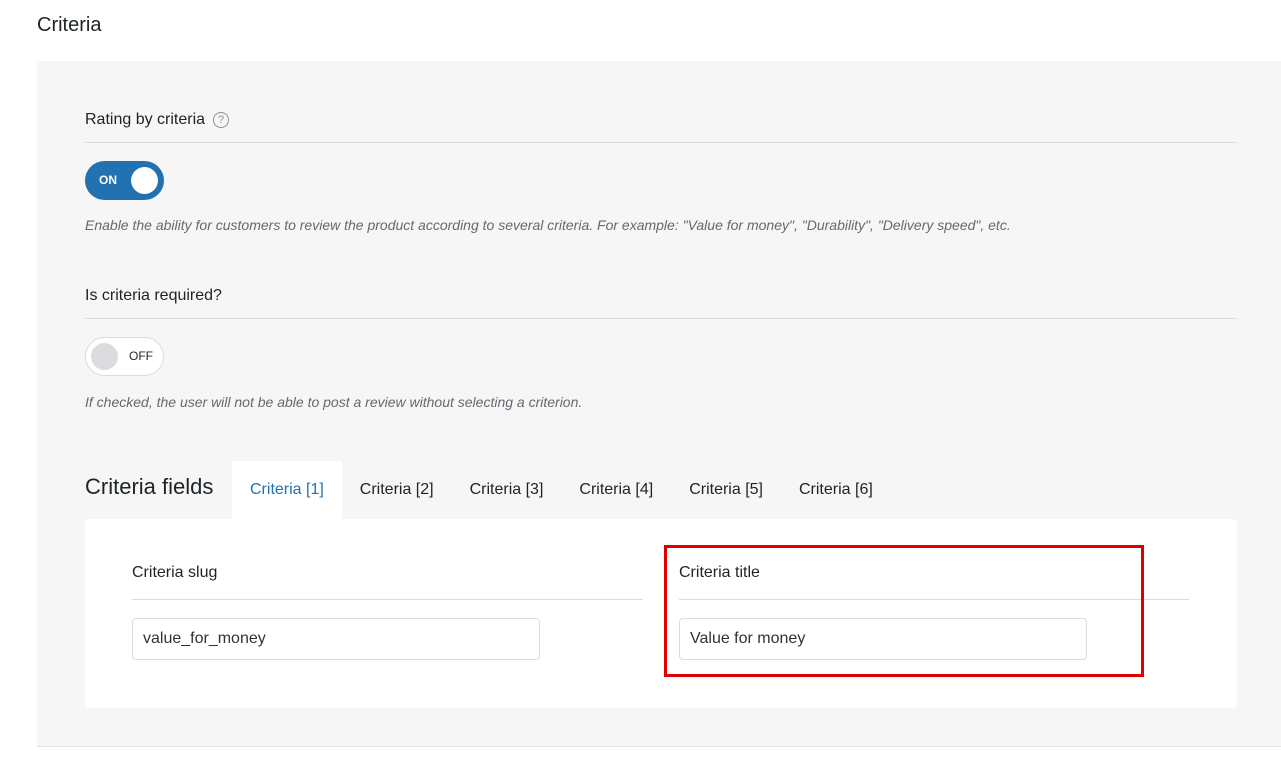 The height and width of the screenshot is (758, 1281). Describe the element at coordinates (661, 296) in the screenshot. I see `criteria-required-label-row: Is criteria required?` at that location.